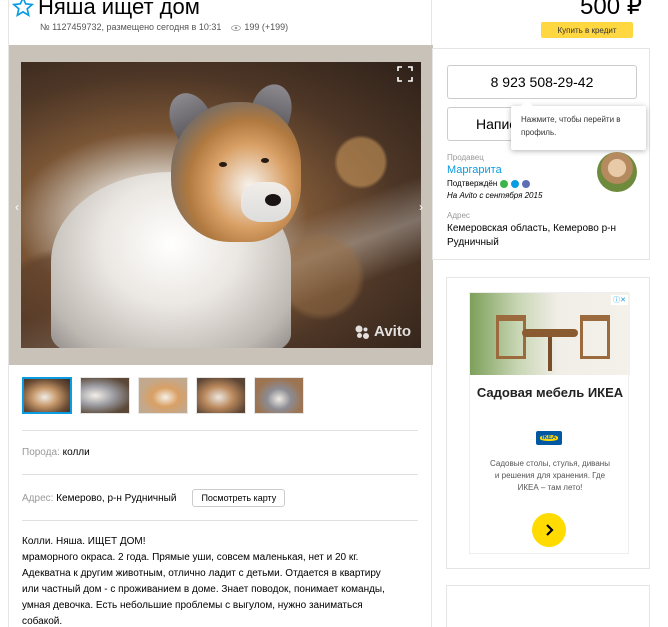 The height and width of the screenshot is (627, 668). What do you see at coordinates (617, 172) in the screenshot?
I see `seller-avatar` at bounding box center [617, 172].